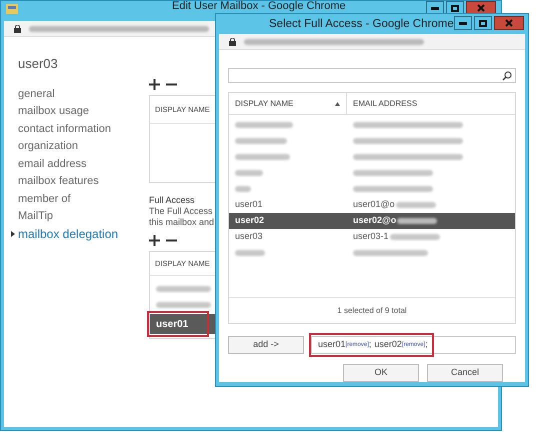 This screenshot has width=540, height=438. Describe the element at coordinates (181, 211) in the screenshot. I see `description-text: The Full Access` at that location.